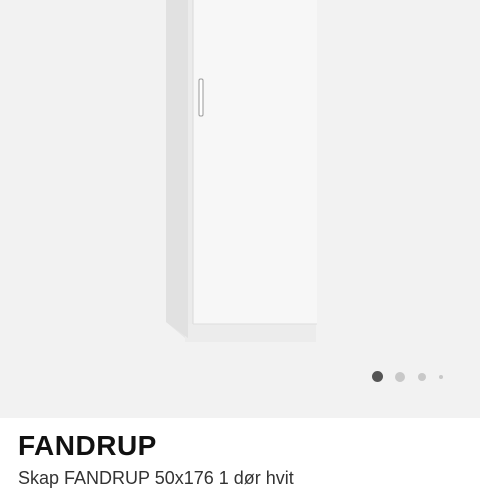 This screenshot has height=489, width=480. Describe the element at coordinates (156, 478) in the screenshot. I see `product-description: Skap FANDRUP 50x176 1 dør hvit` at that location.